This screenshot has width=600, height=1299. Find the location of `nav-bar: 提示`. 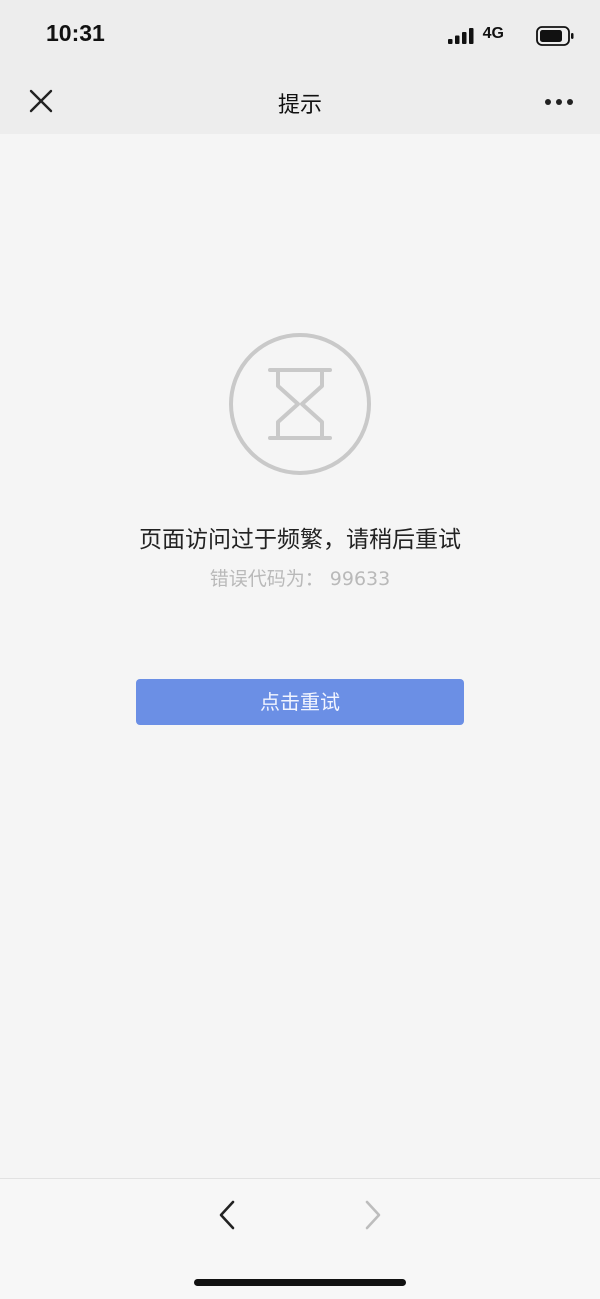

nav-bar: 提示 is located at coordinates (300, 102).